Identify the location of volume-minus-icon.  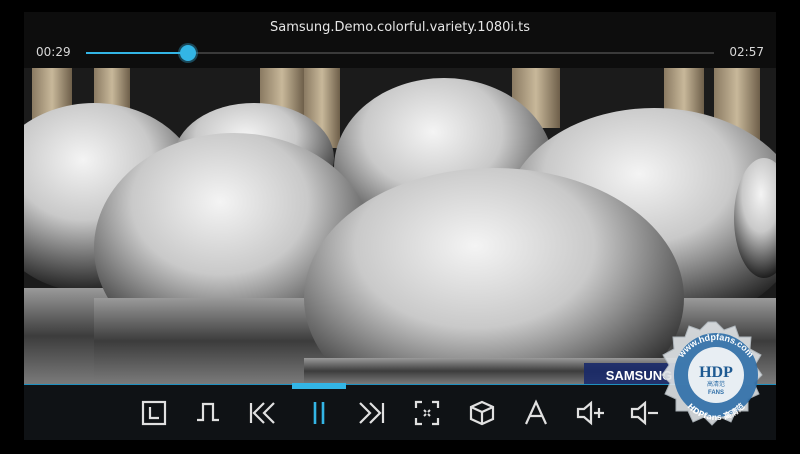
(644, 413).